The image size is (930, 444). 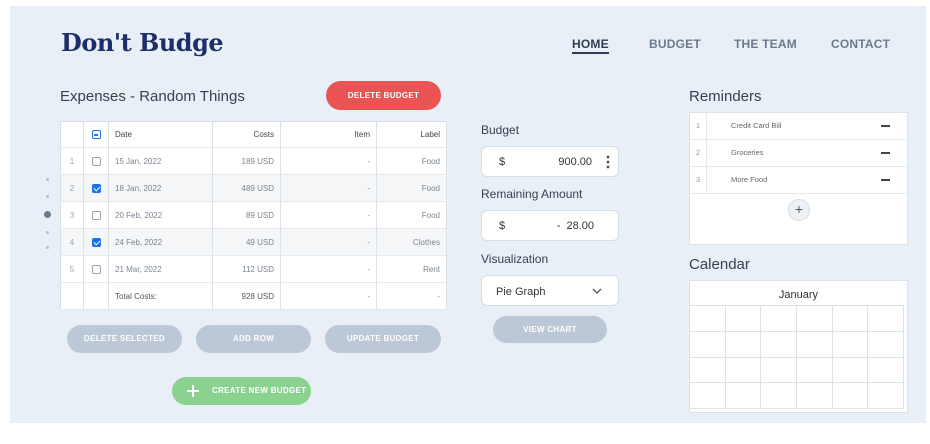 I want to click on cell-date: 18 Jan, 2022, so click(x=160, y=188).